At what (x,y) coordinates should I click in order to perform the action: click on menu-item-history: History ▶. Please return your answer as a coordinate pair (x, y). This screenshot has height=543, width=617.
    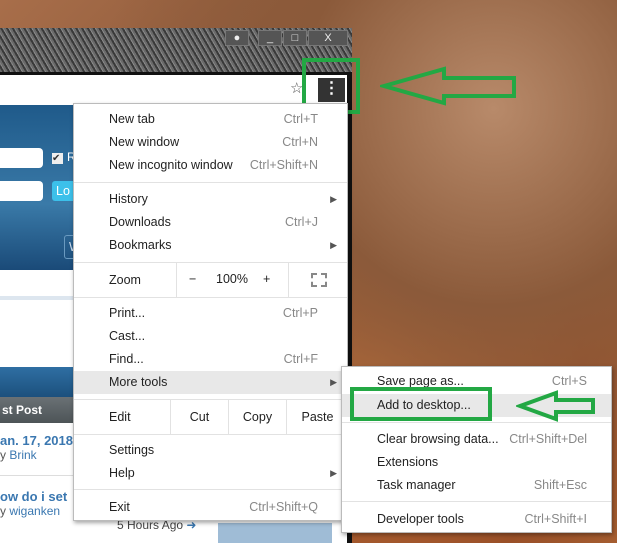
    Looking at the image, I should click on (210, 199).